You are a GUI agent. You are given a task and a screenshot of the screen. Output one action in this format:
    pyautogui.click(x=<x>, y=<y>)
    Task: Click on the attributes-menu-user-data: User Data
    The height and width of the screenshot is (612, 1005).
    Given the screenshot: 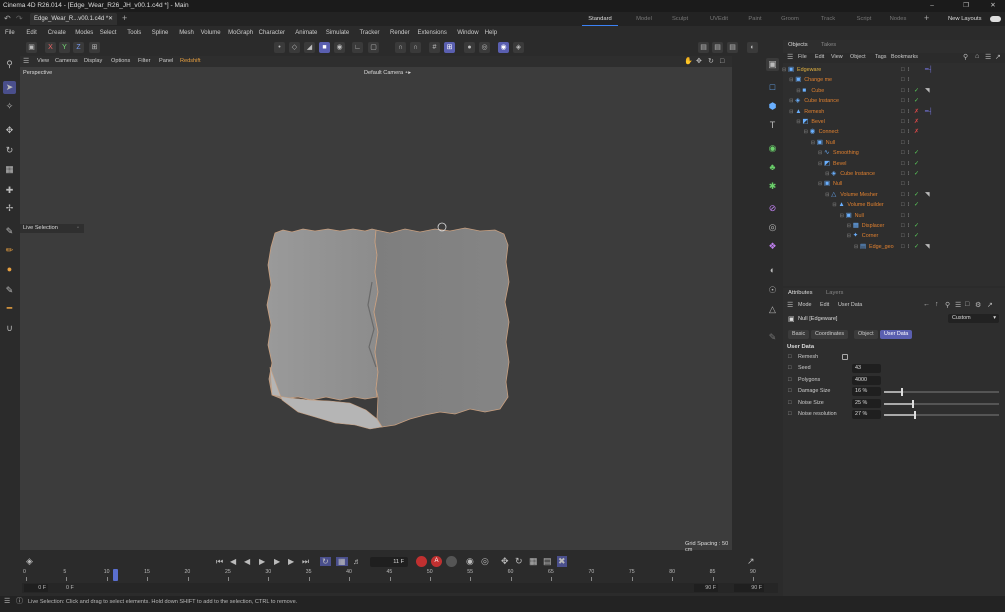 What is the action you would take?
    pyautogui.click(x=850, y=305)
    